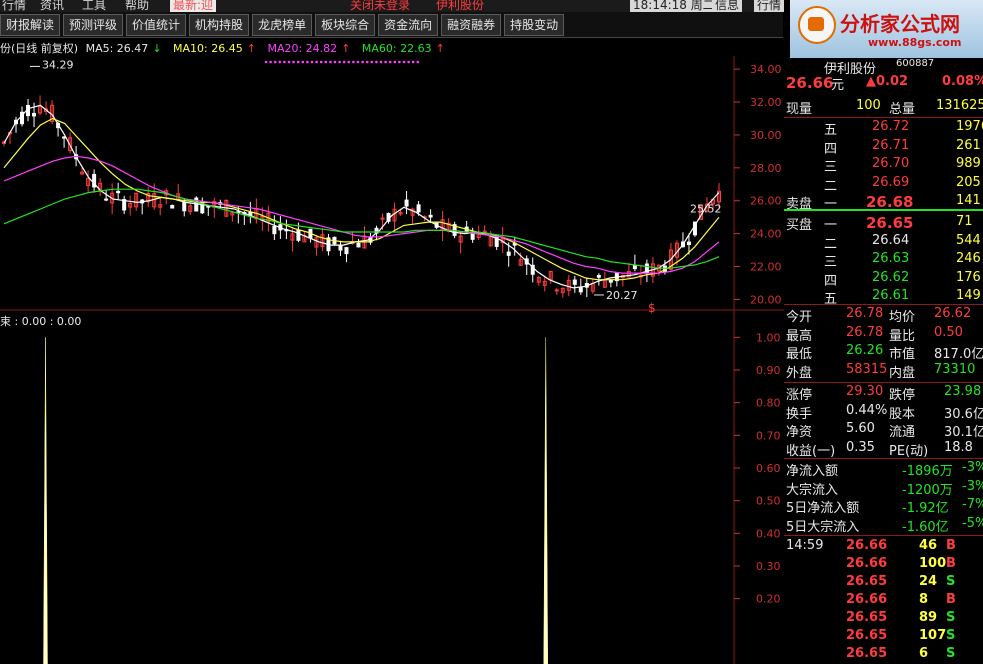  I want to click on bid-level: 四, so click(831, 281).